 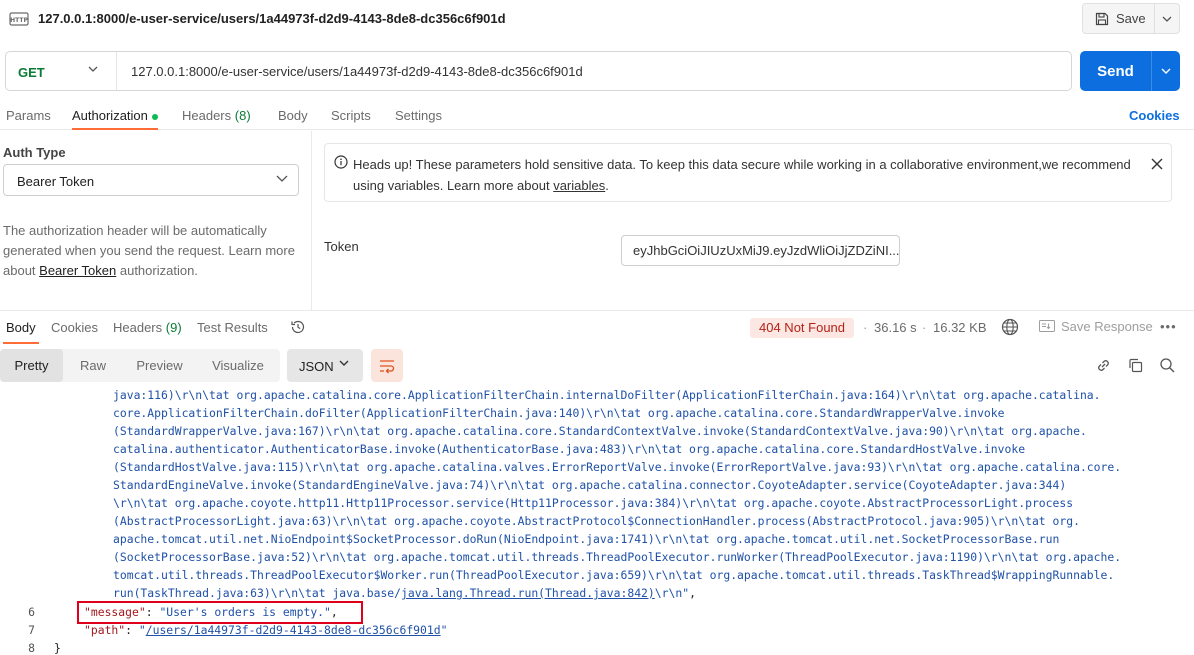 What do you see at coordinates (579, 185) in the screenshot?
I see `variables-link: variables` at bounding box center [579, 185].